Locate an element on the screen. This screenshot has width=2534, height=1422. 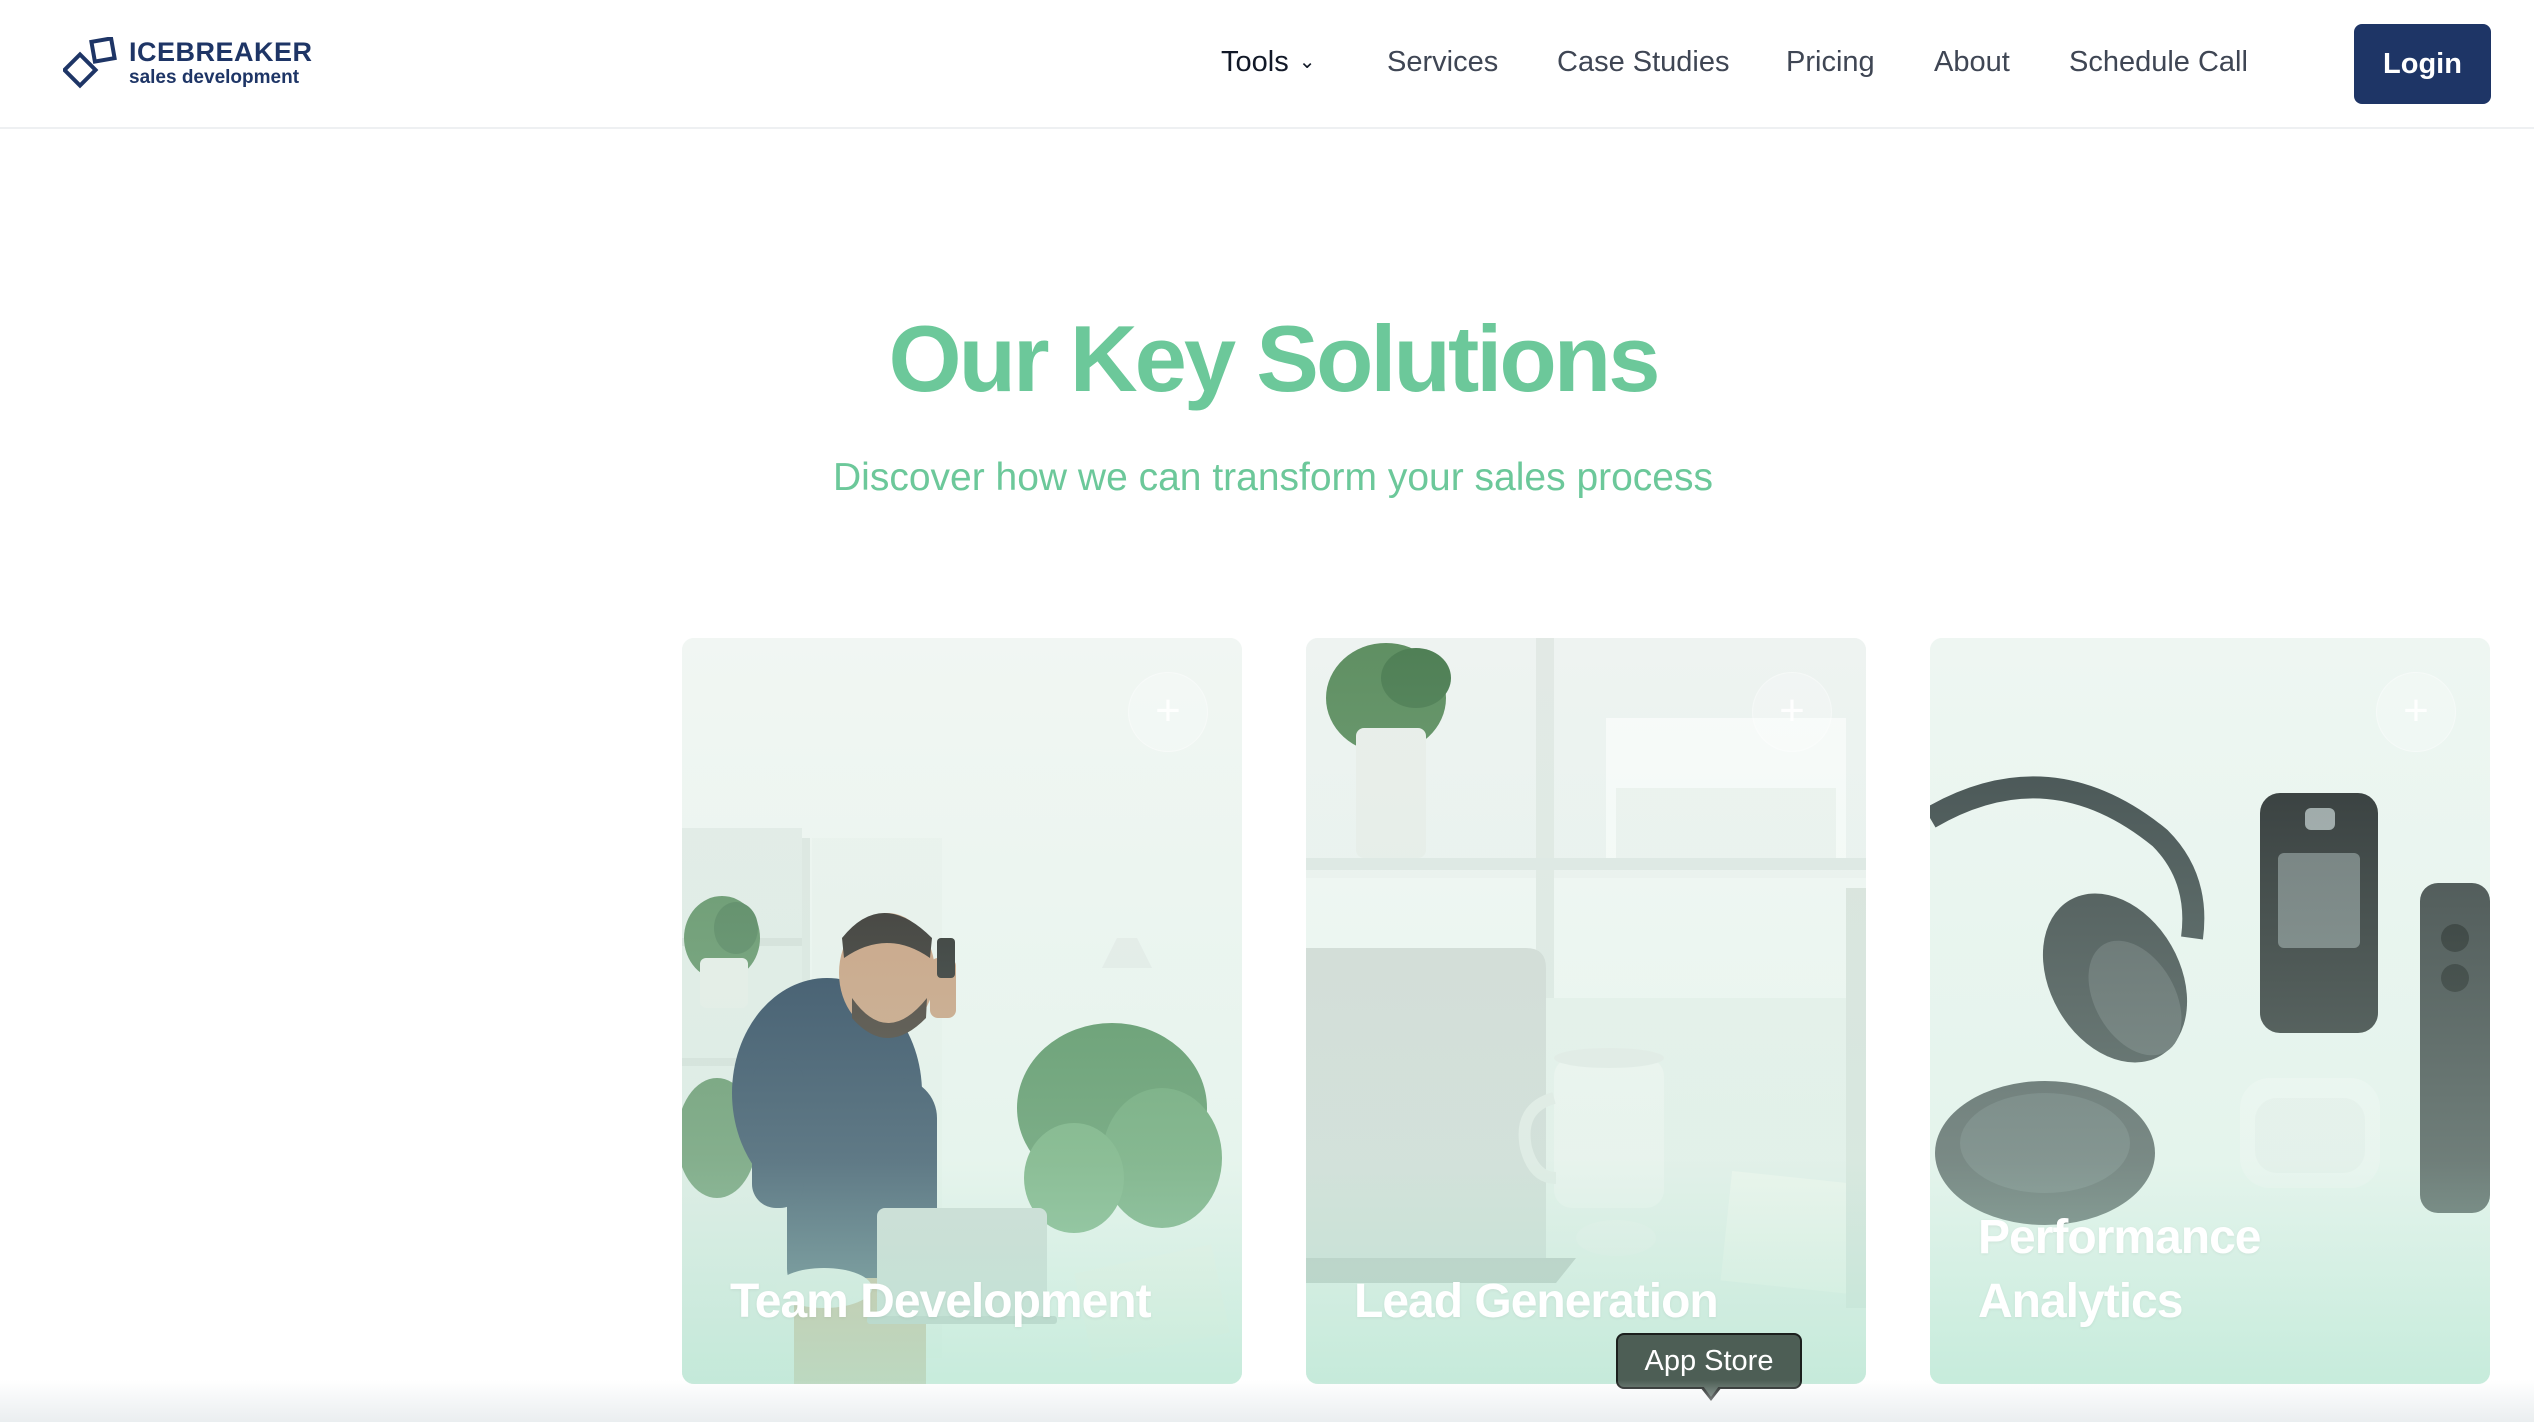
nav-case-studies-link: Case Studies is located at coordinates (1643, 62).